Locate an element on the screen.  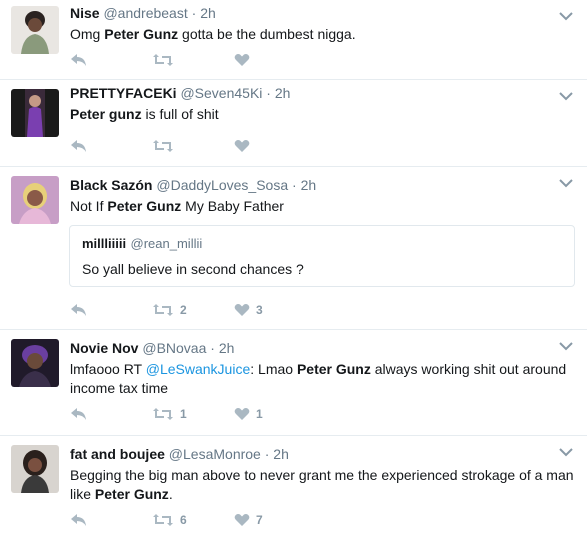
like-button: 7 is located at coordinates (275, 520).